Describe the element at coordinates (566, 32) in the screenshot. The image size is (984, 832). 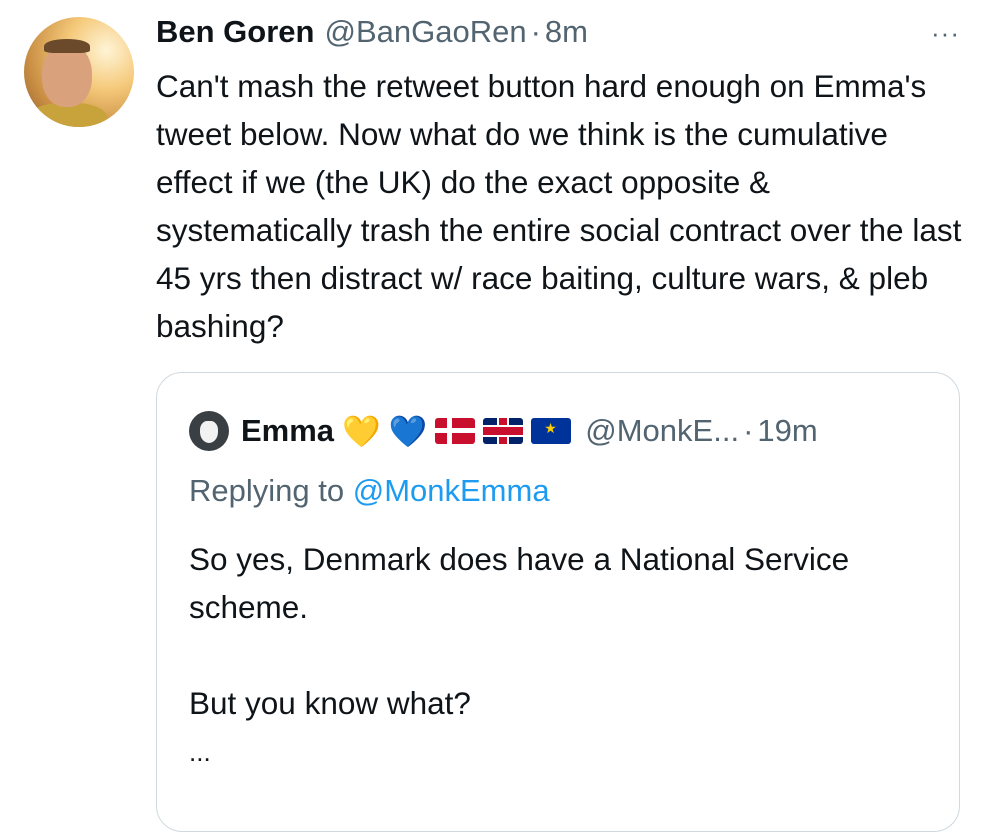
I see `timestamp: 8m` at that location.